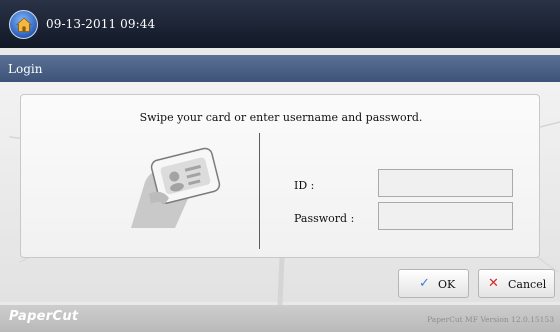 The height and width of the screenshot is (332, 560). What do you see at coordinates (304, 185) in the screenshot?
I see `id-label: ID :` at bounding box center [304, 185].